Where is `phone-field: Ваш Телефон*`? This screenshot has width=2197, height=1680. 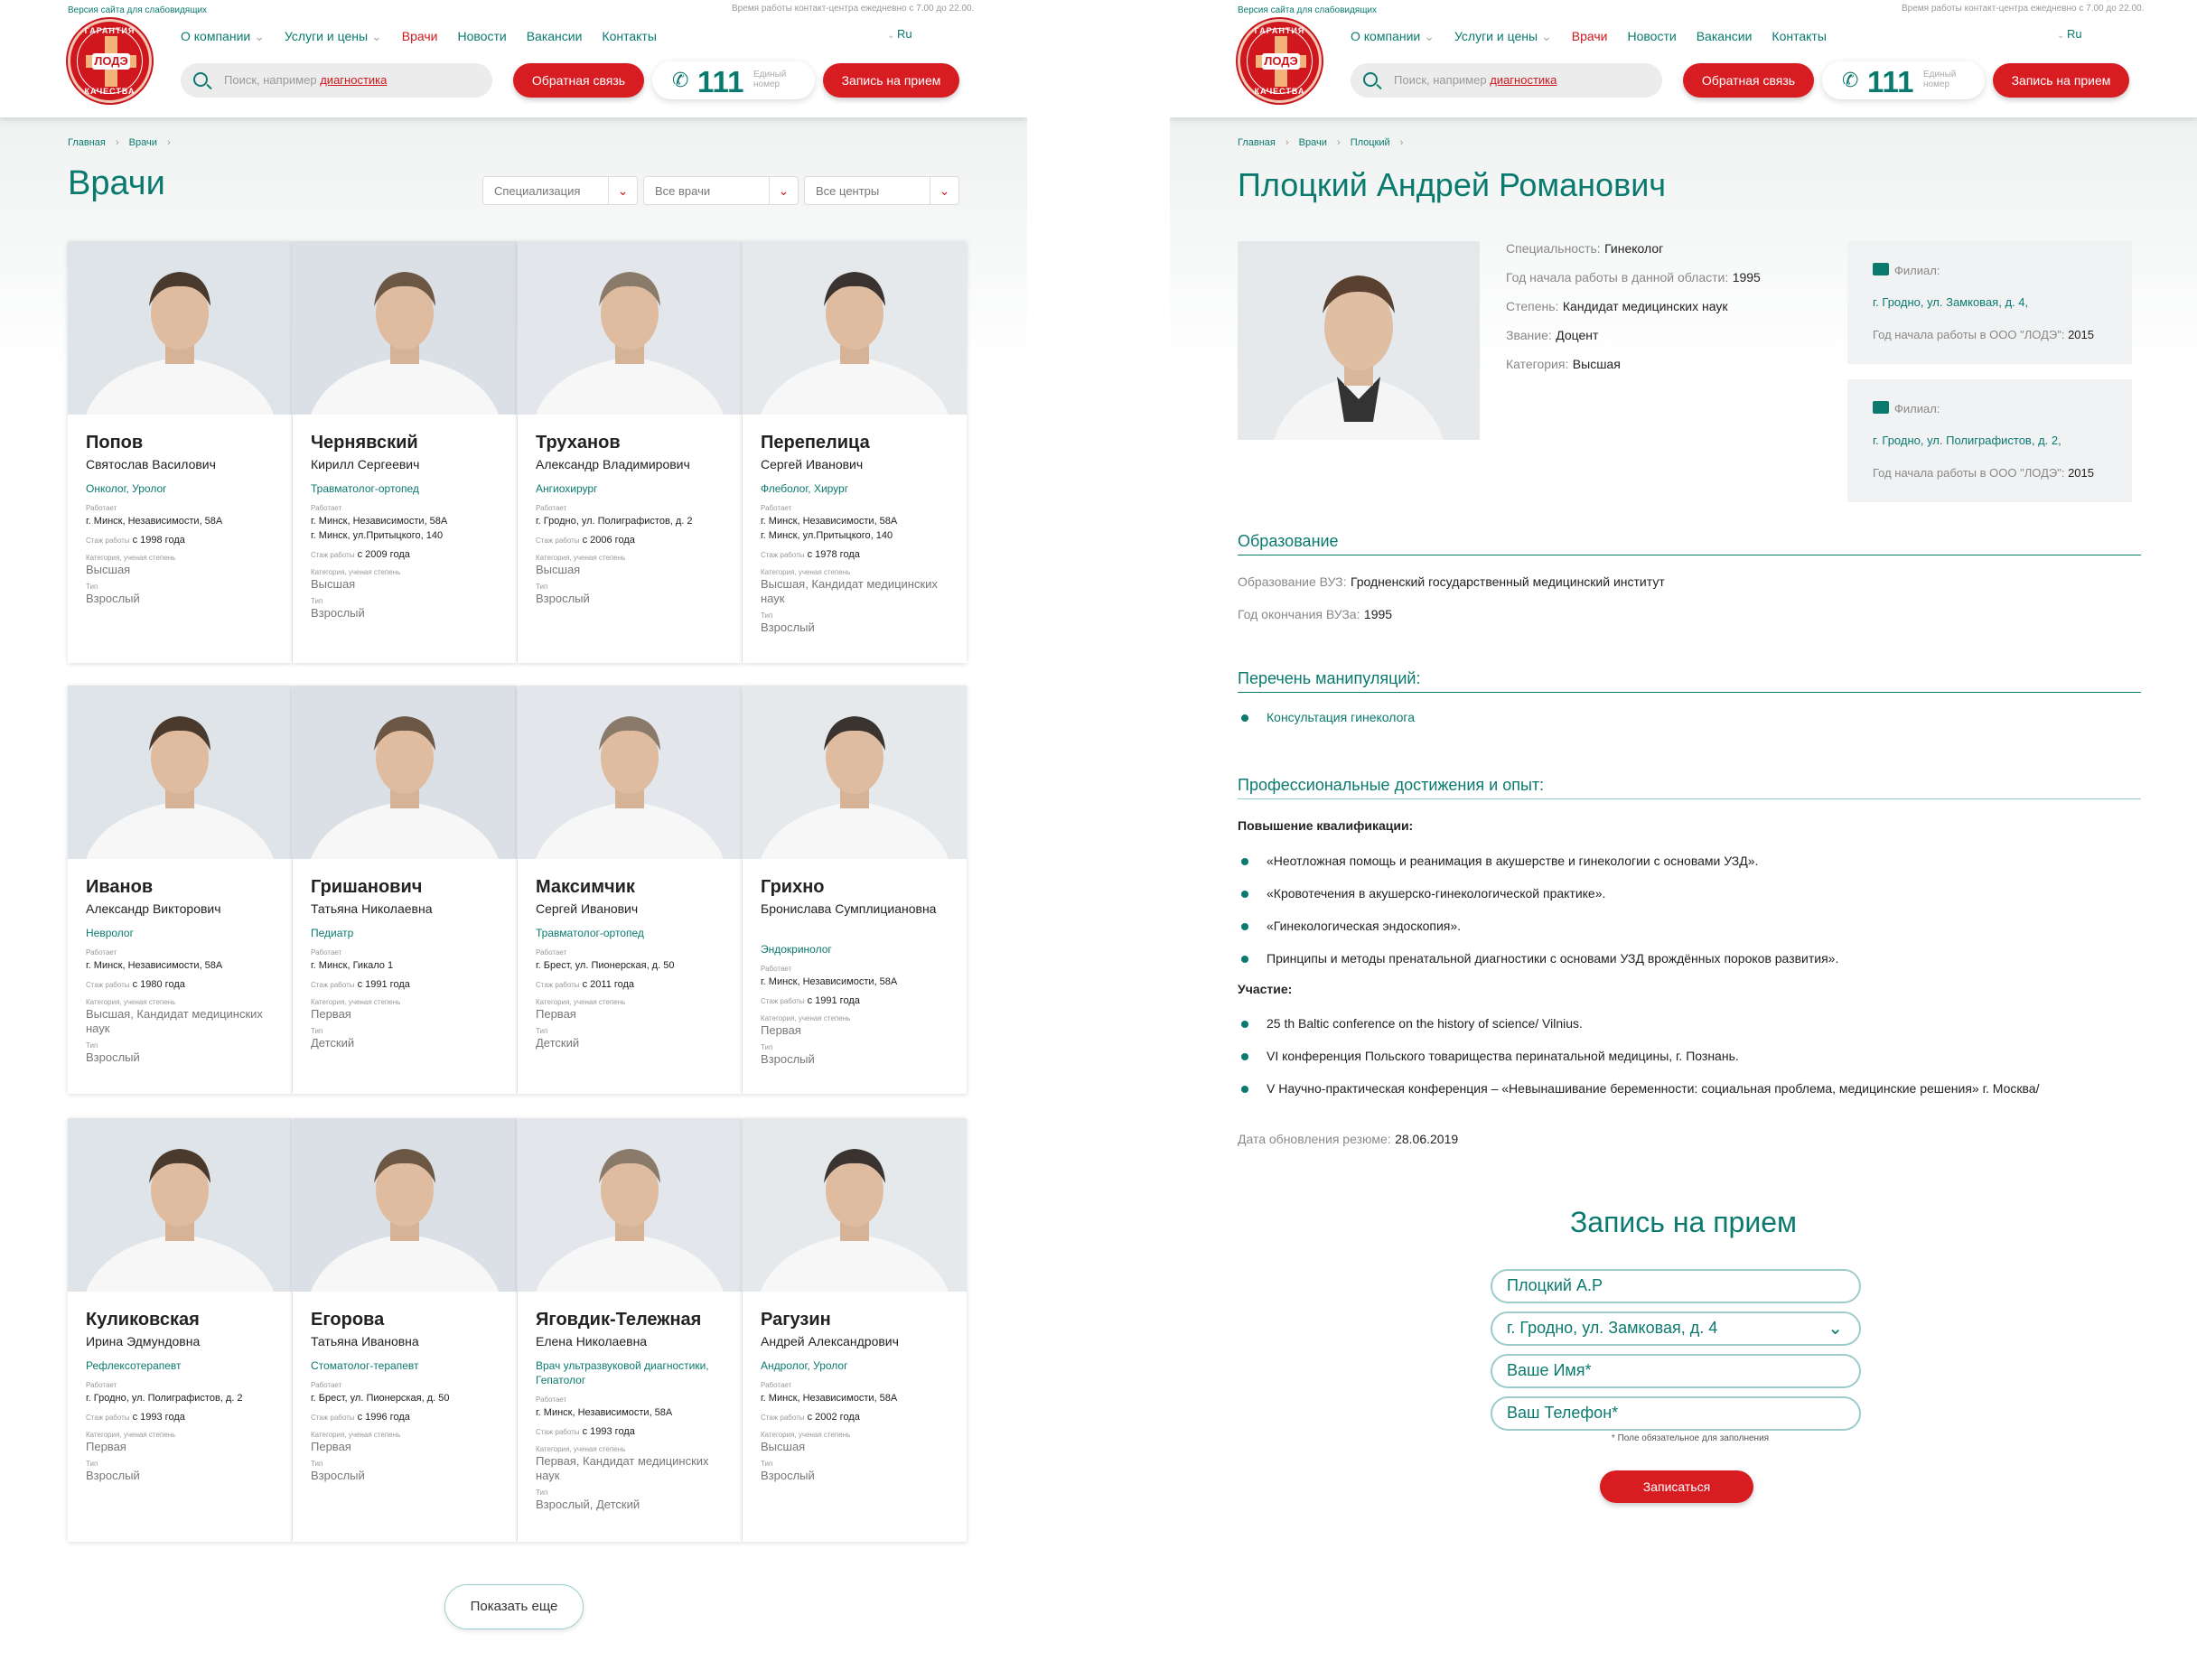
phone-field: Ваш Телефон* is located at coordinates (1676, 1413).